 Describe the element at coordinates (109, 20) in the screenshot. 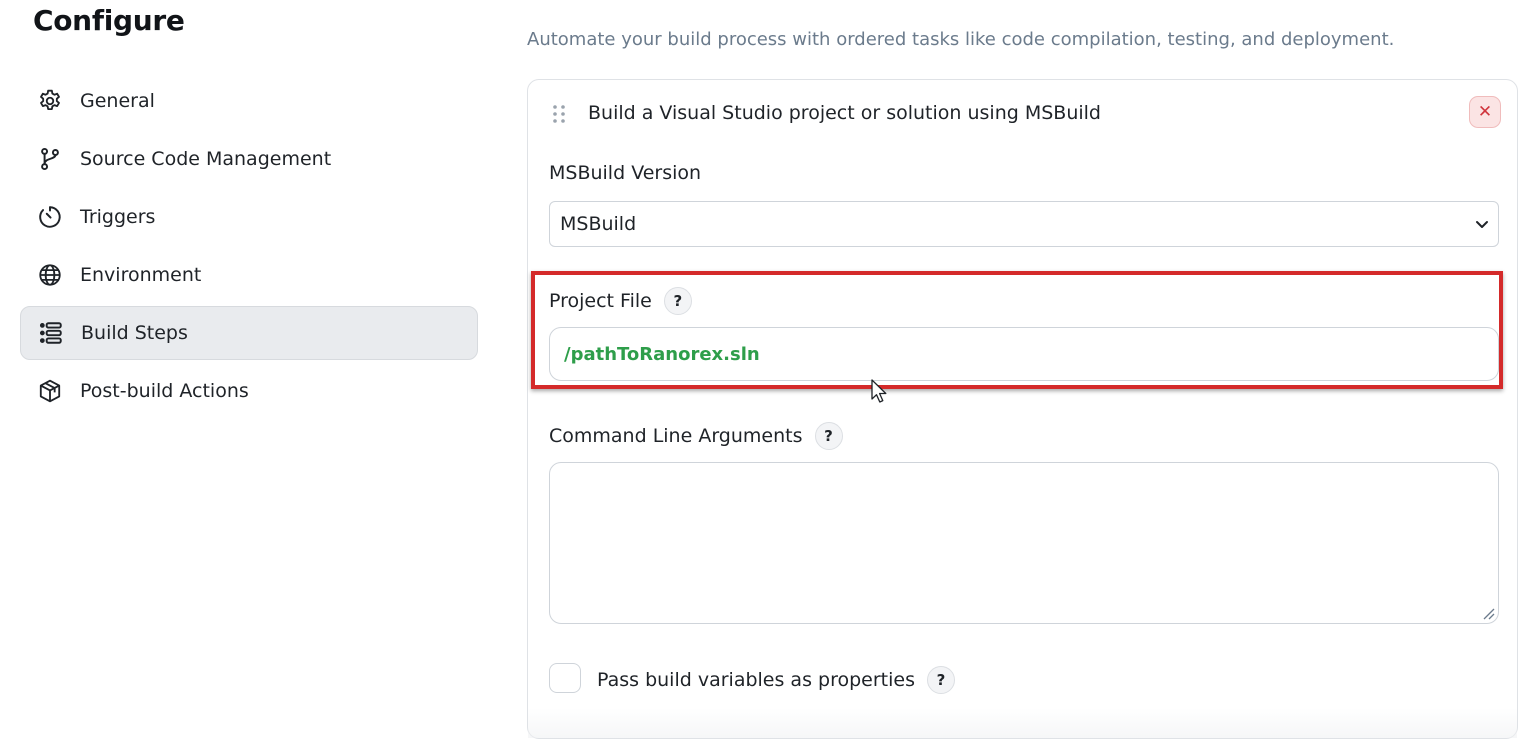

I see `page-title: Configure` at that location.